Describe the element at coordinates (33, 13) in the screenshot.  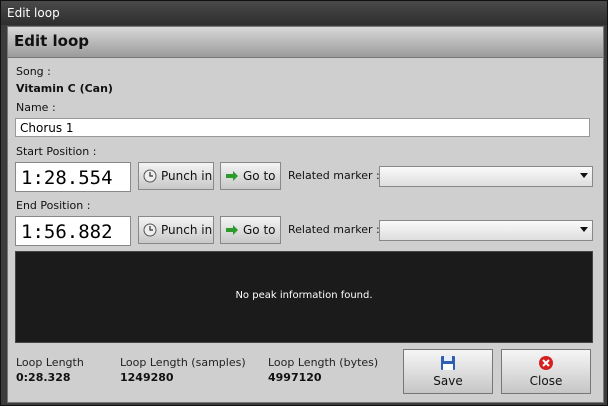
I see `window-title: Edit loop` at that location.